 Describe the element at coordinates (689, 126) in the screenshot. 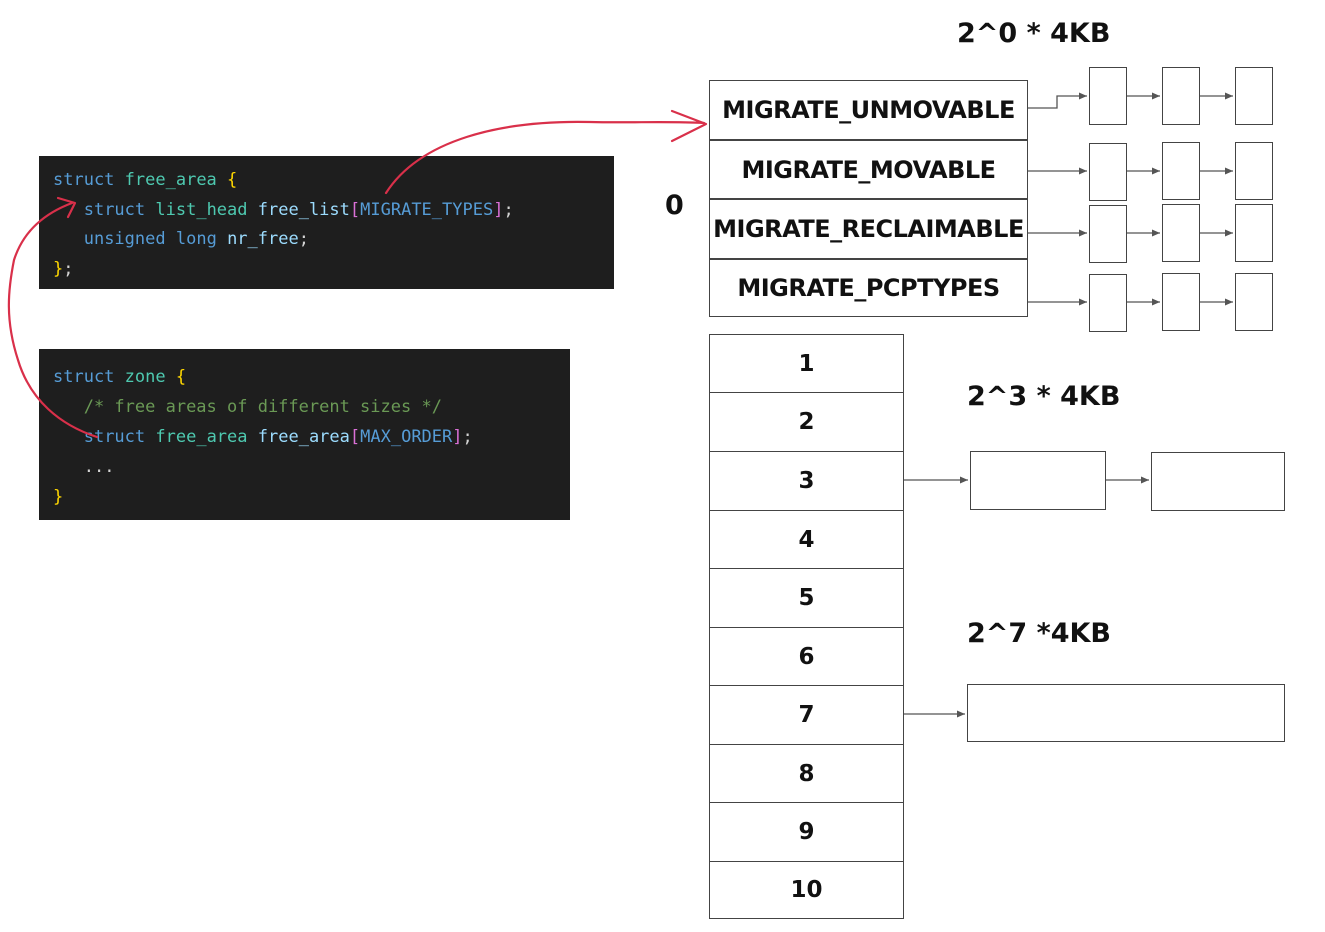

I see `annotation-arrowhead` at that location.